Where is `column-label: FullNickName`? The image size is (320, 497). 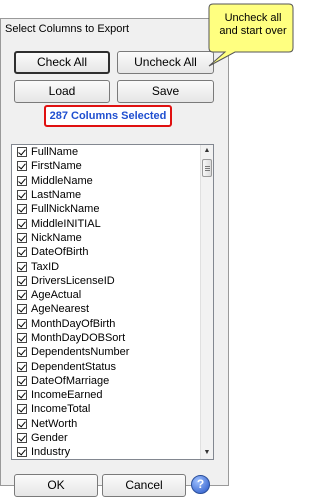 column-label: FullNickName is located at coordinates (65, 209).